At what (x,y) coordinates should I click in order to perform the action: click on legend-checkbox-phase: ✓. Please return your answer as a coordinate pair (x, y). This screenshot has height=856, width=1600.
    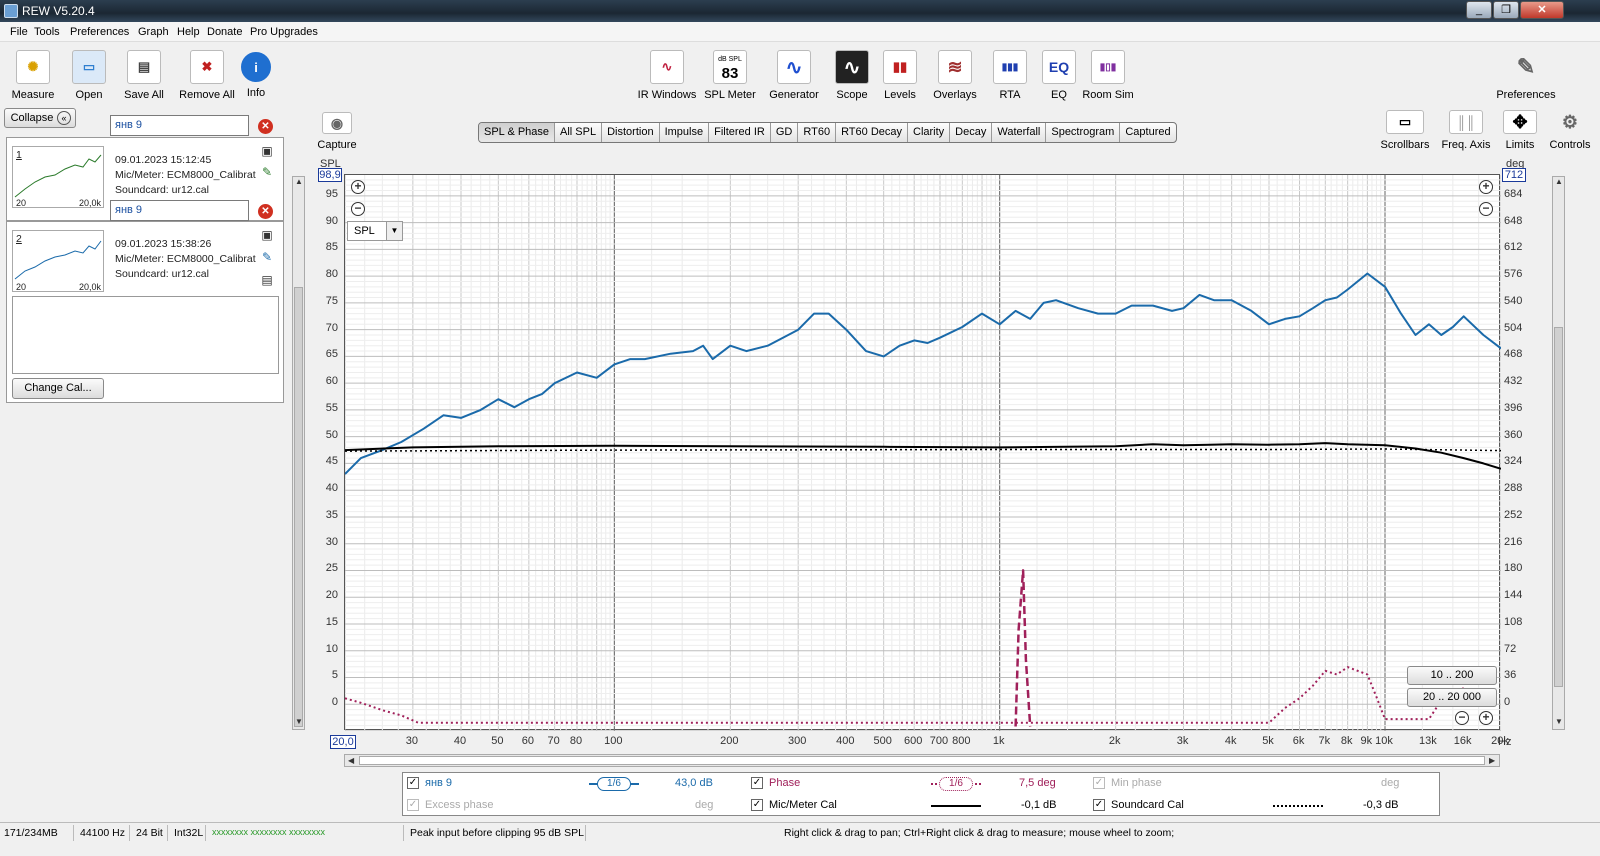
    Looking at the image, I should click on (757, 783).